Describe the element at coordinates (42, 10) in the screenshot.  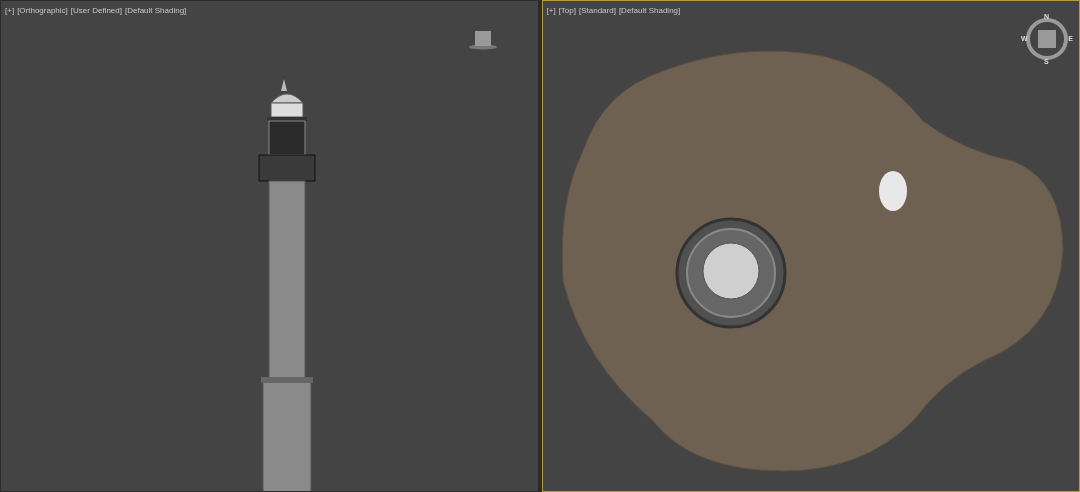
I see `viewport-menu: [Orthographic]` at that location.